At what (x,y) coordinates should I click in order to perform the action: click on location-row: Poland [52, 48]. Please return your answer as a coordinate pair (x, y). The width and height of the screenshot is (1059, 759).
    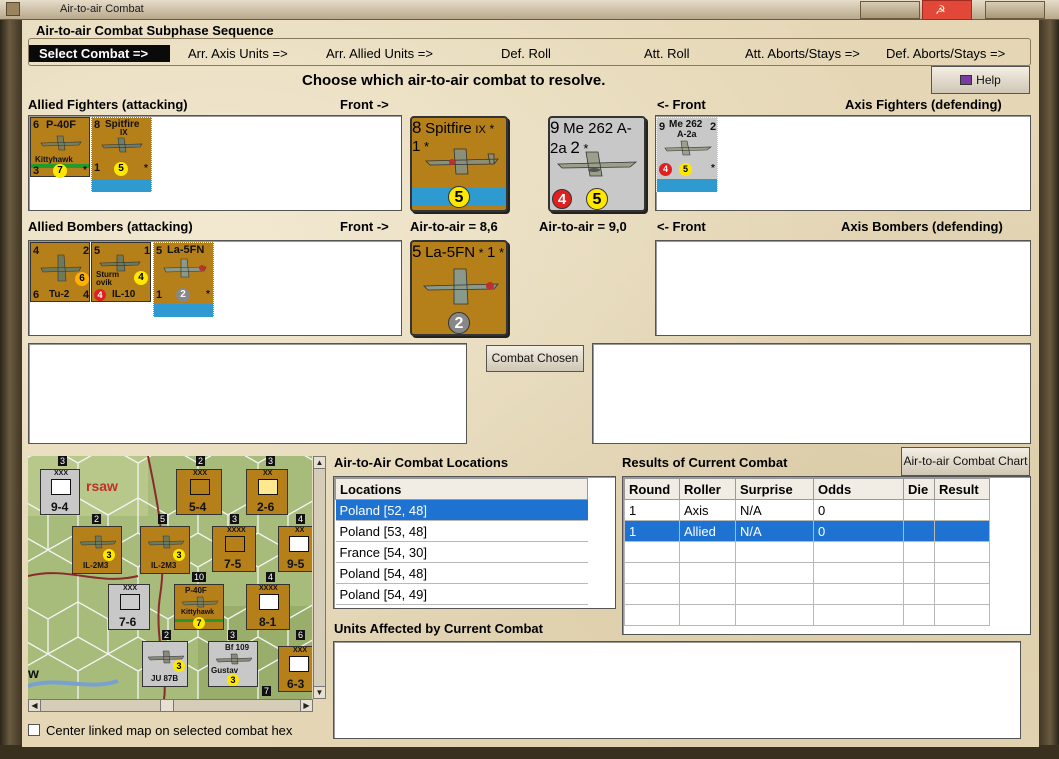
    Looking at the image, I should click on (461, 510).